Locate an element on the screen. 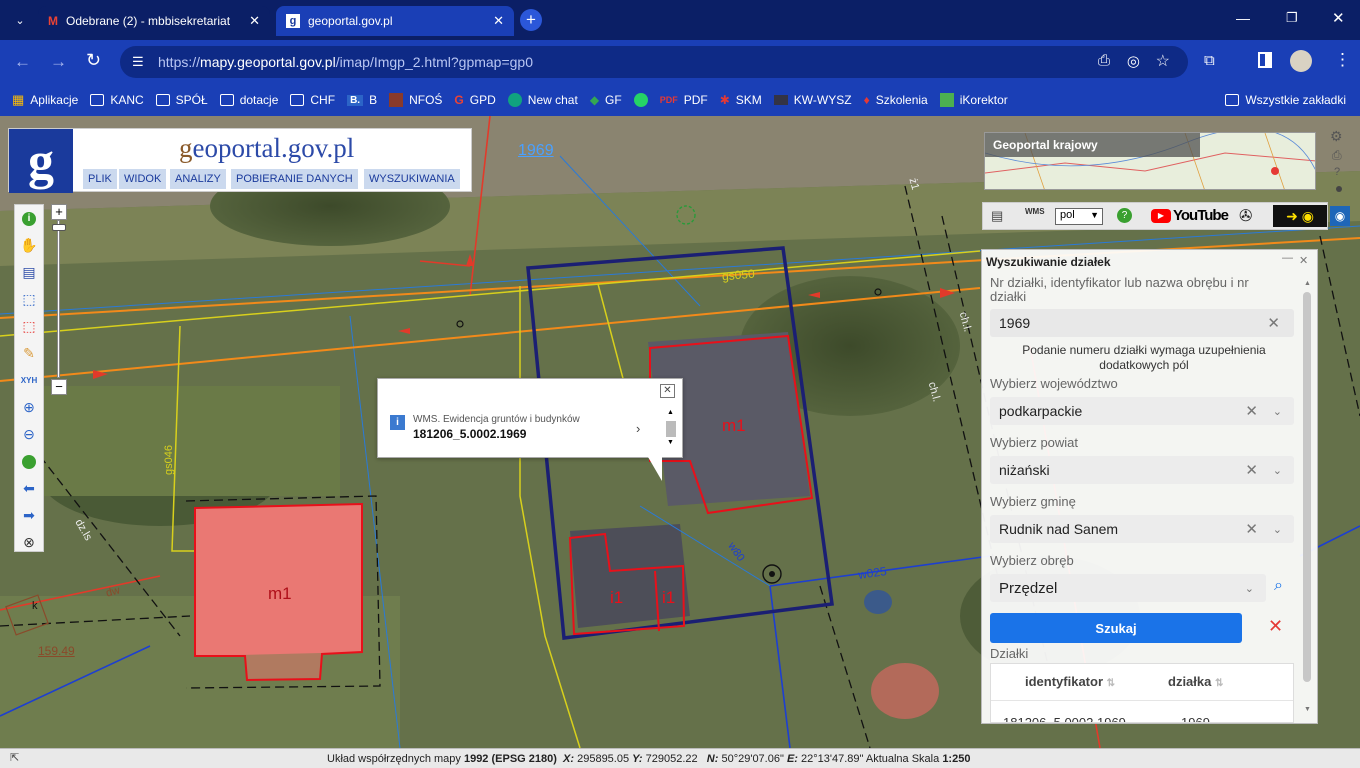  bookmark-gpd: G GPD is located at coordinates (474, 100).